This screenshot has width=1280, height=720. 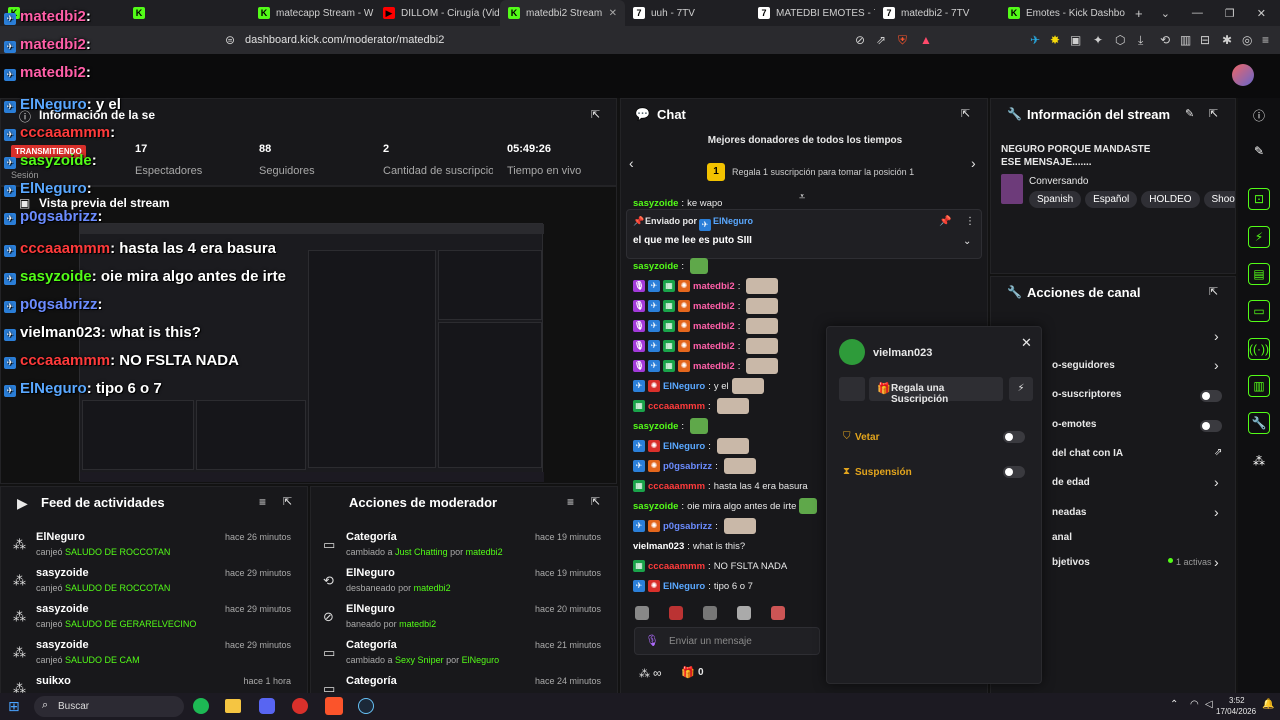 I want to click on chat-username: p0gsabrizz, so click(x=687, y=526).